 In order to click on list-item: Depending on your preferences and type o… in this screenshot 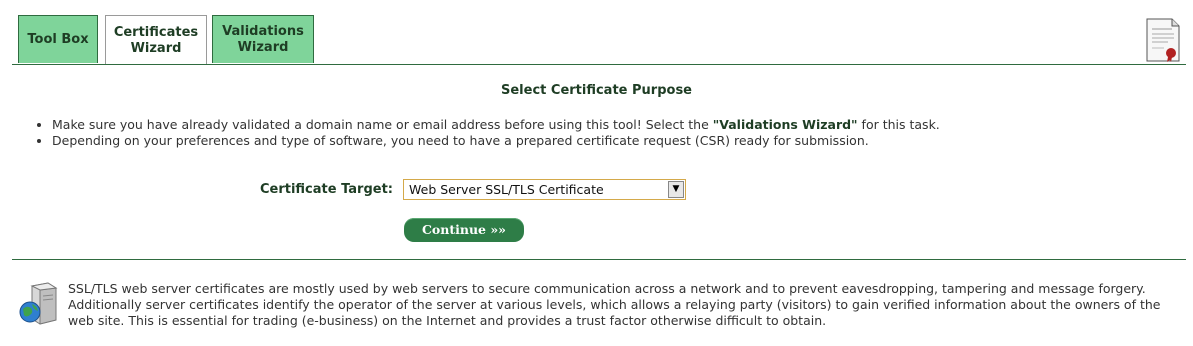, I will do `click(496, 141)`.